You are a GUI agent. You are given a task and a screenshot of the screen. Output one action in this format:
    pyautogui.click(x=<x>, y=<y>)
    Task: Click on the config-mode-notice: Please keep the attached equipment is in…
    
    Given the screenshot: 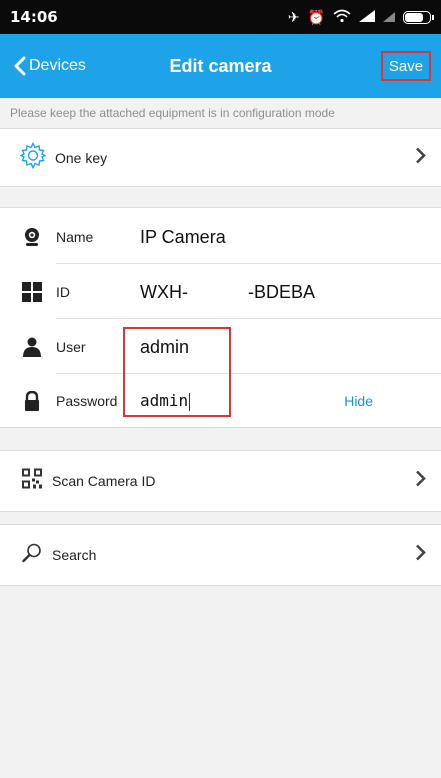 What is the action you would take?
    pyautogui.click(x=220, y=113)
    